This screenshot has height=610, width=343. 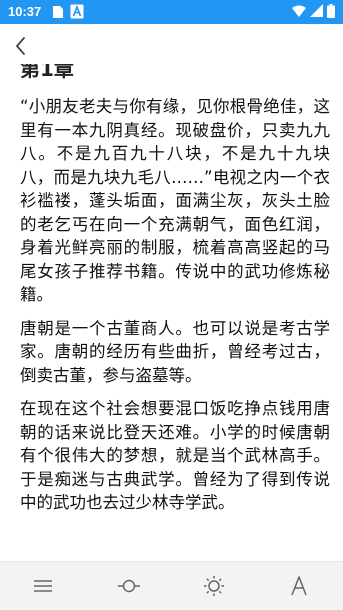 I want to click on progress-button, so click(x=129, y=586).